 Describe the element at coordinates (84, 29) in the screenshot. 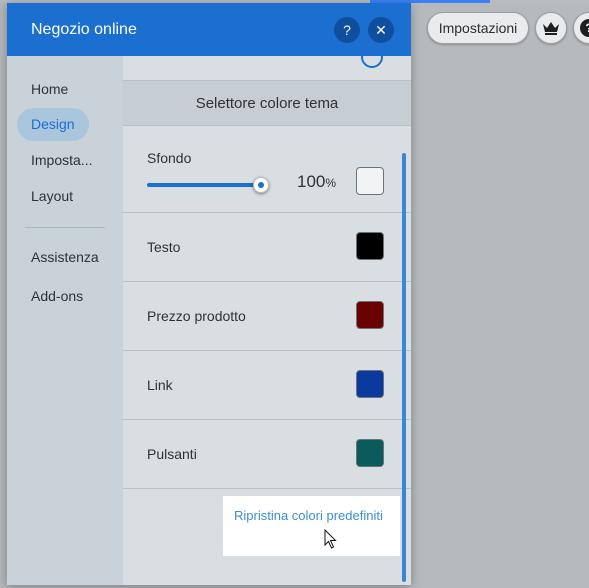

I see `panel-title: Negozio online` at that location.